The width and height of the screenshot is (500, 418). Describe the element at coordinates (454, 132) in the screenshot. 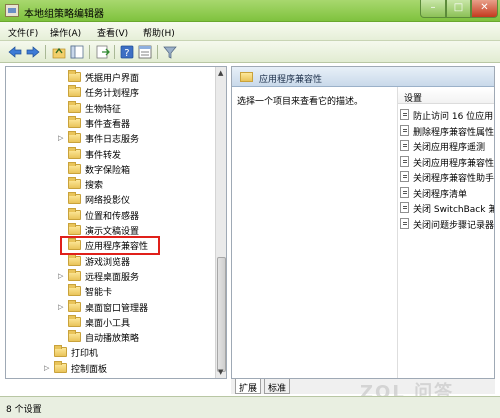

I see `setting-label: 删除程序兼容性属性` at that location.